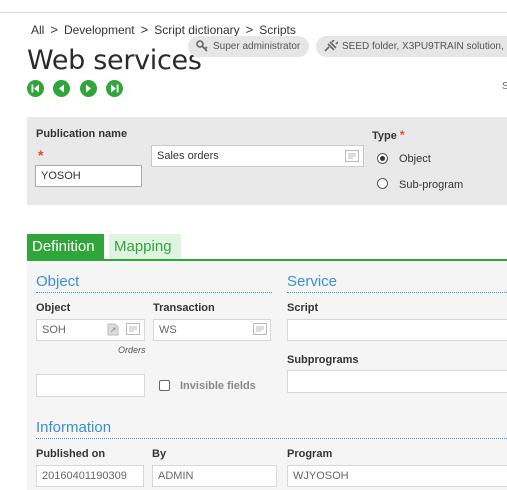  I want to click on key-icon, so click(202, 46).